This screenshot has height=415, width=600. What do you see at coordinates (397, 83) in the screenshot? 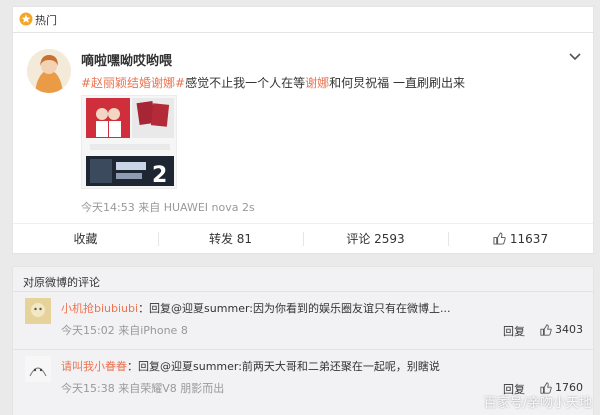
I see `post-text-part-b: 和何炅祝福 一直刷刷出来` at bounding box center [397, 83].